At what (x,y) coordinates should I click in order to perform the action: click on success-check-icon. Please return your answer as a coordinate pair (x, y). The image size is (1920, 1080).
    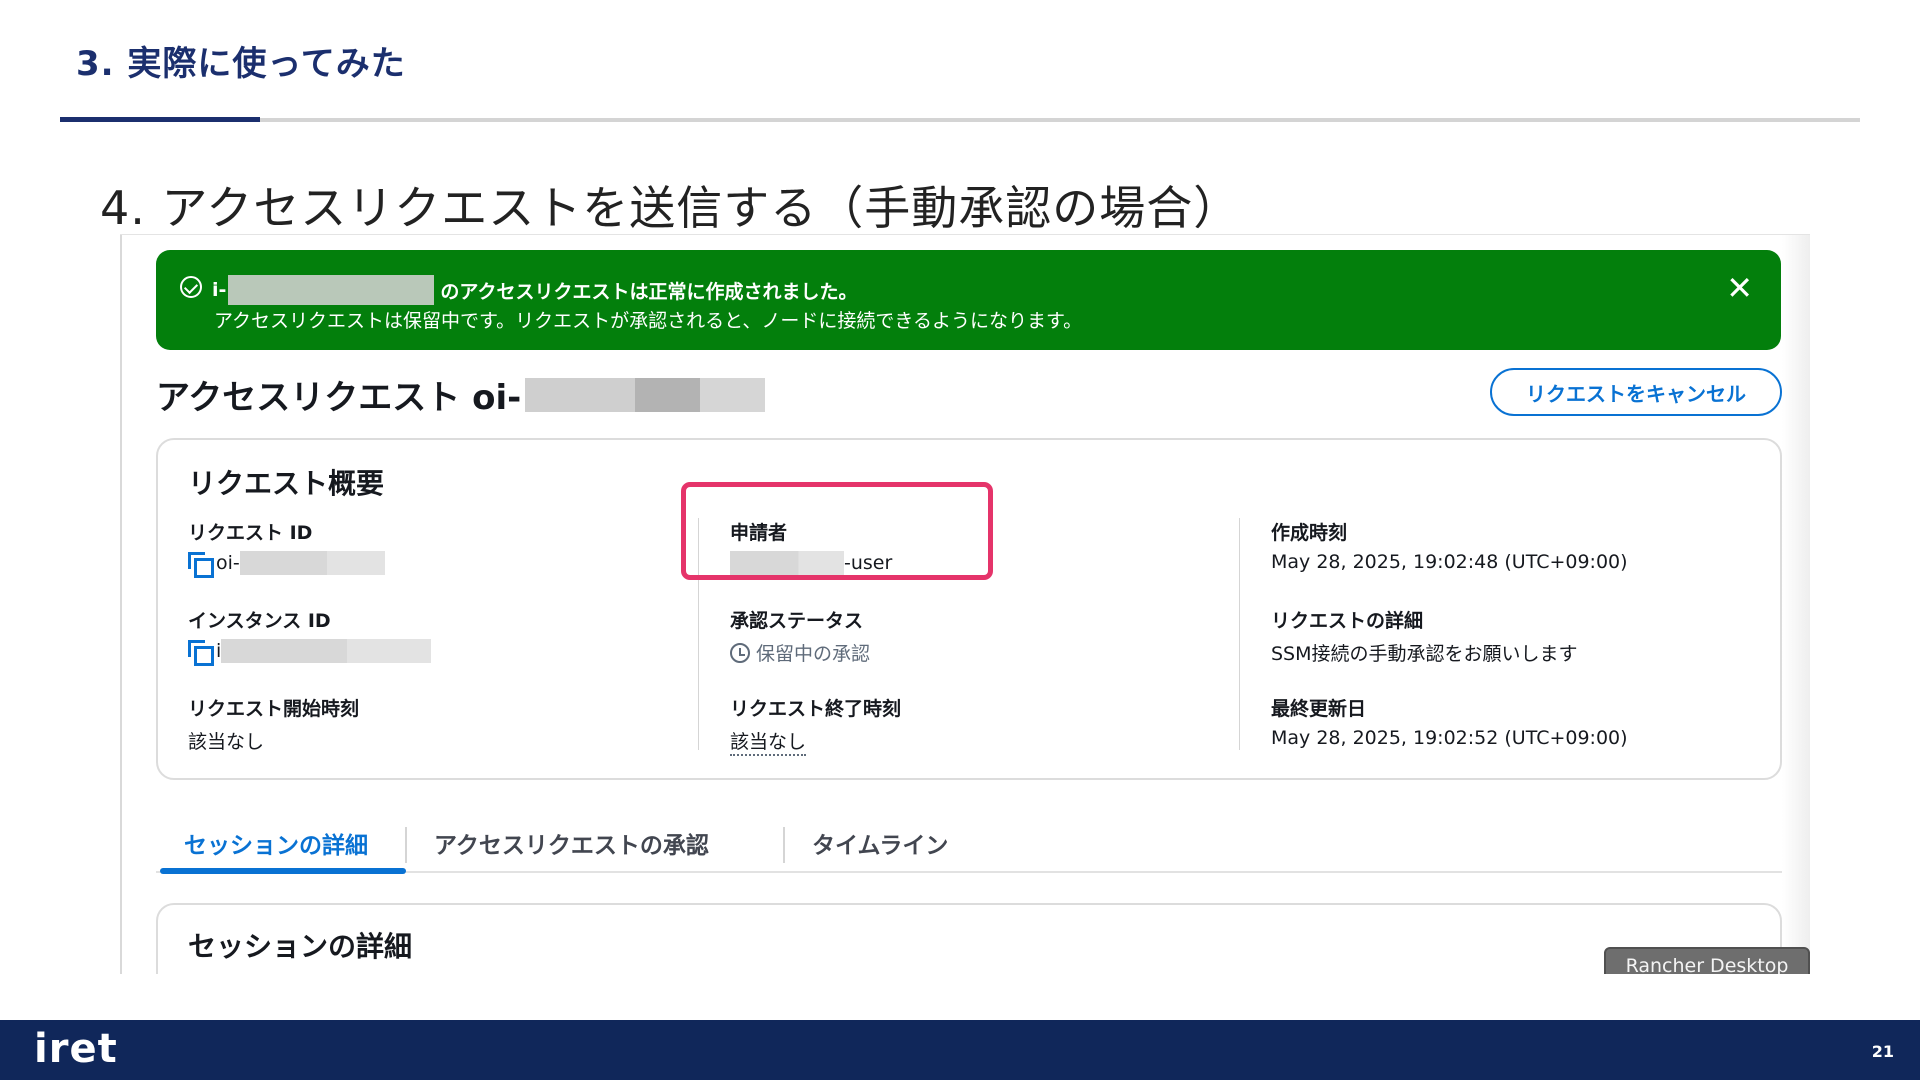
    Looking at the image, I should click on (191, 287).